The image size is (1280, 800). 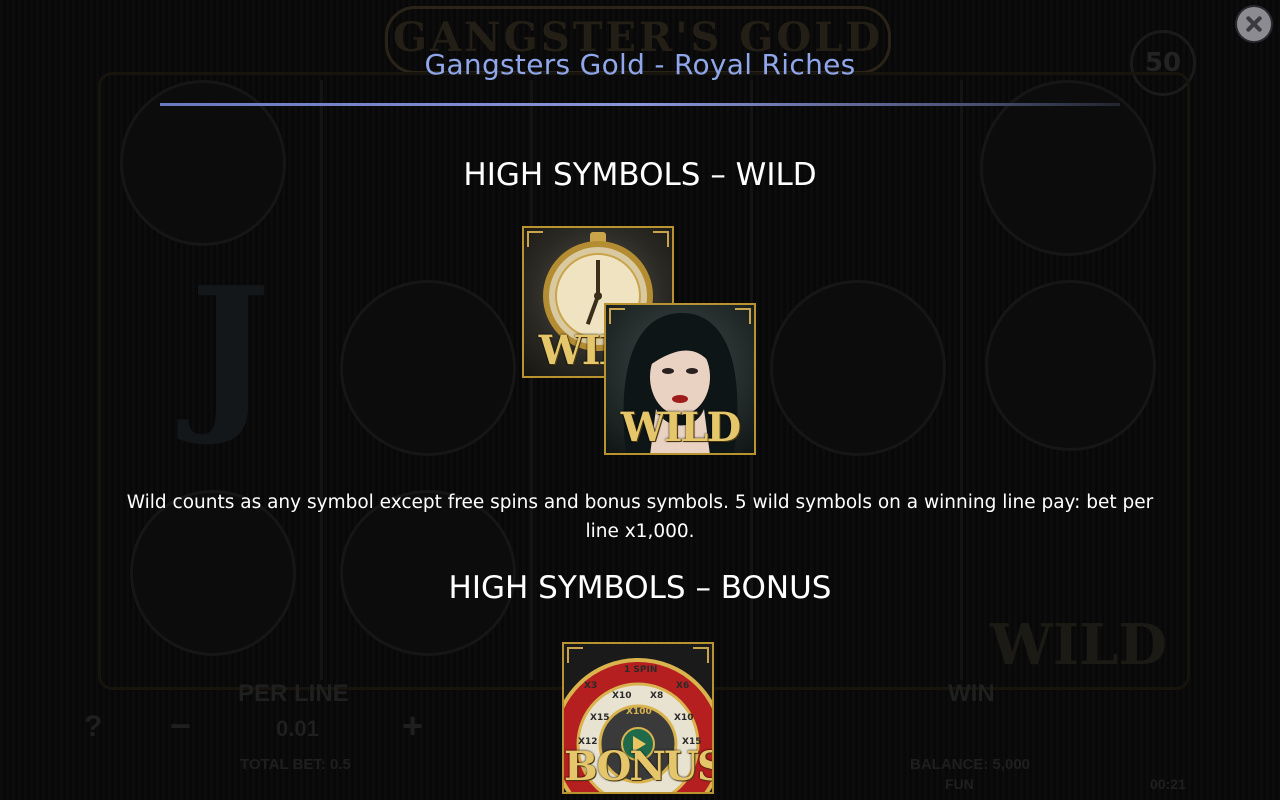 What do you see at coordinates (230, 350) in the screenshot?
I see `reel-letter-symbol: J` at bounding box center [230, 350].